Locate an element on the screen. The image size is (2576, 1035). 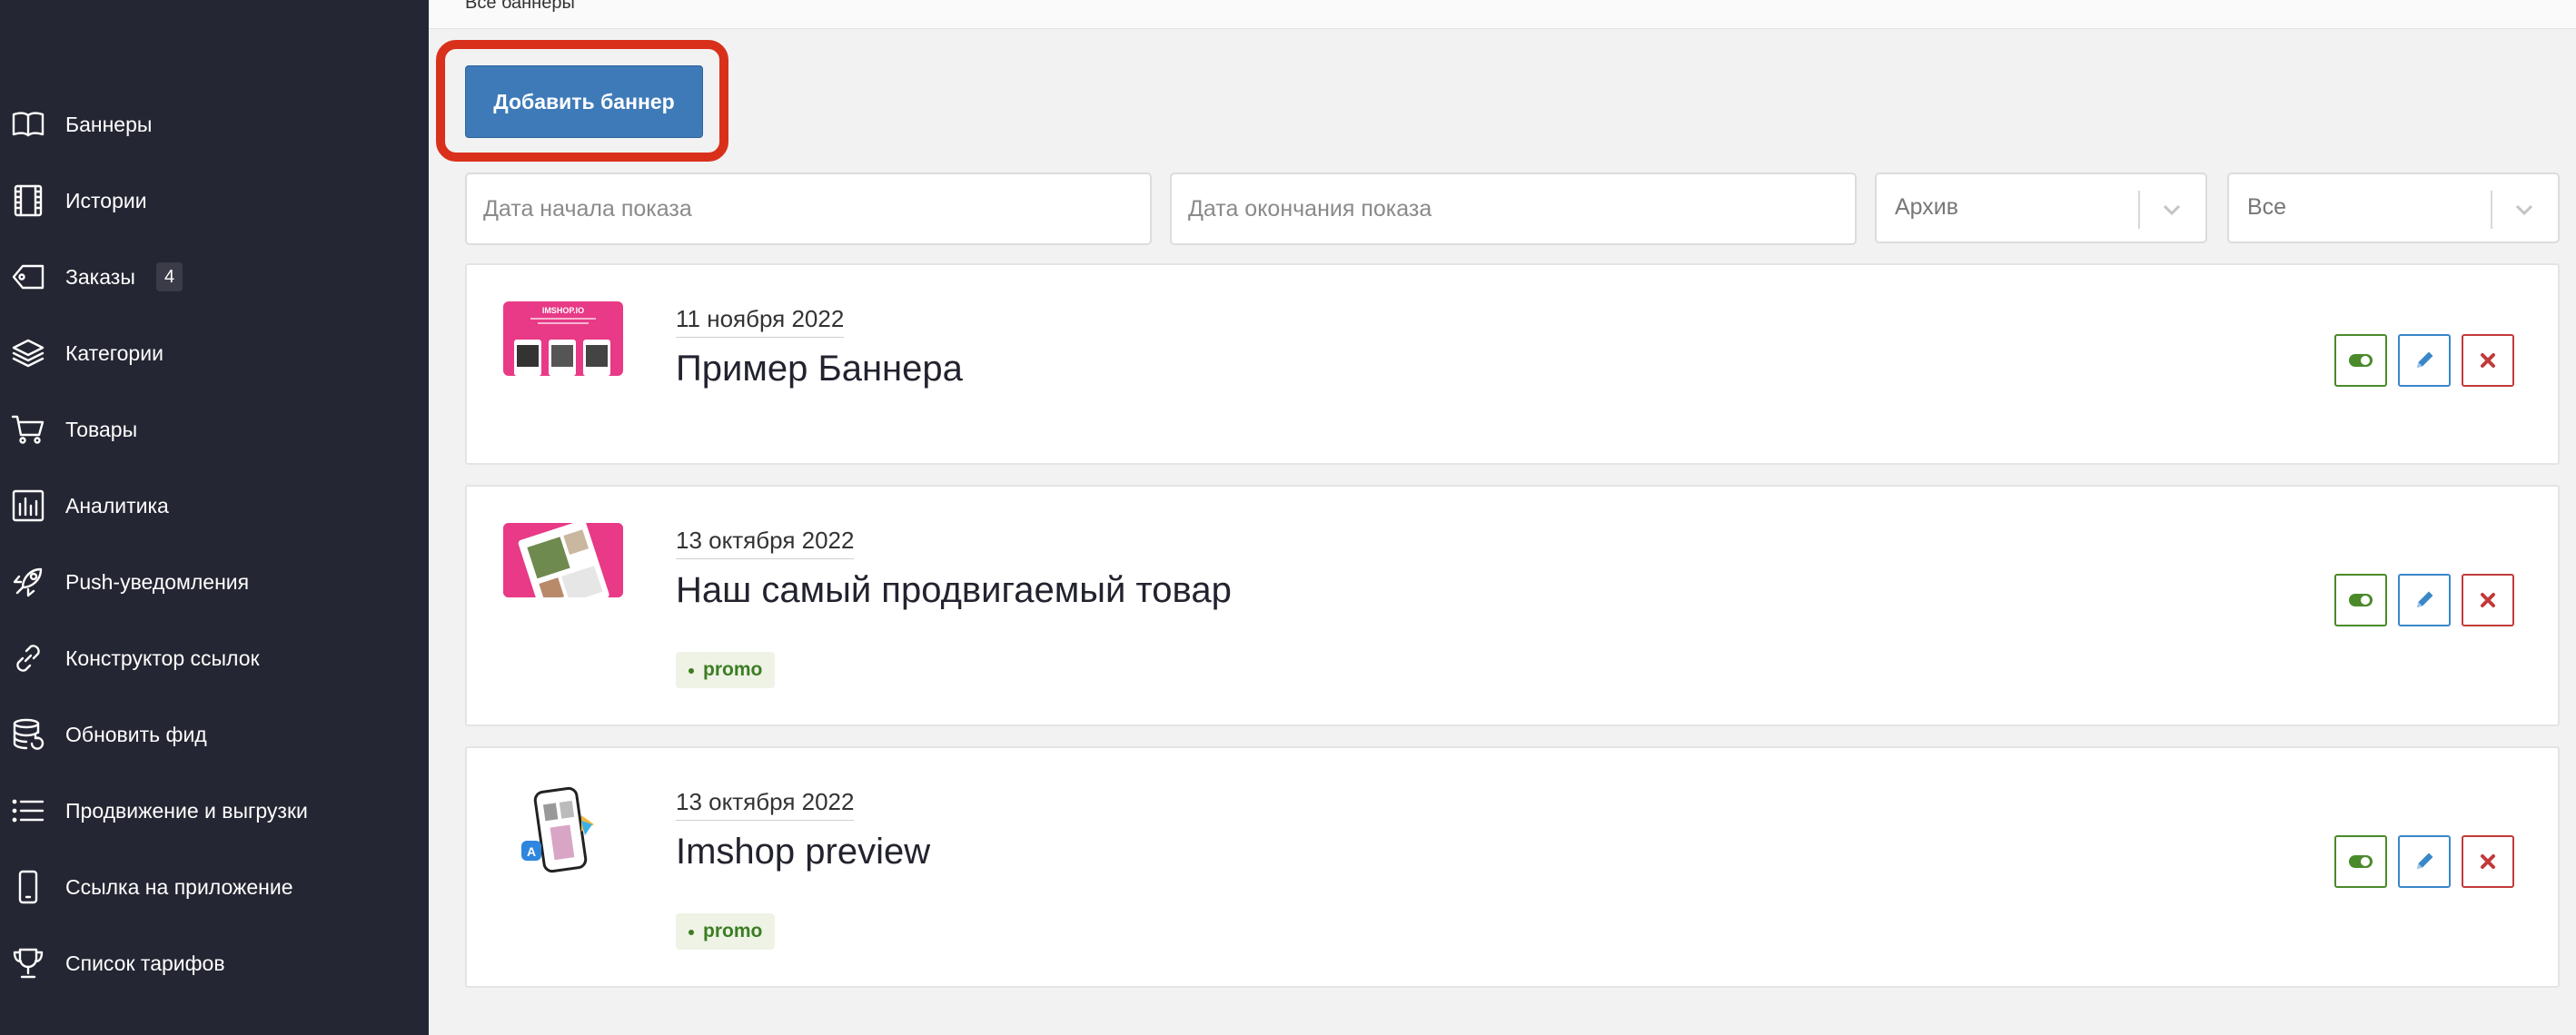
film-icon is located at coordinates (28, 201).